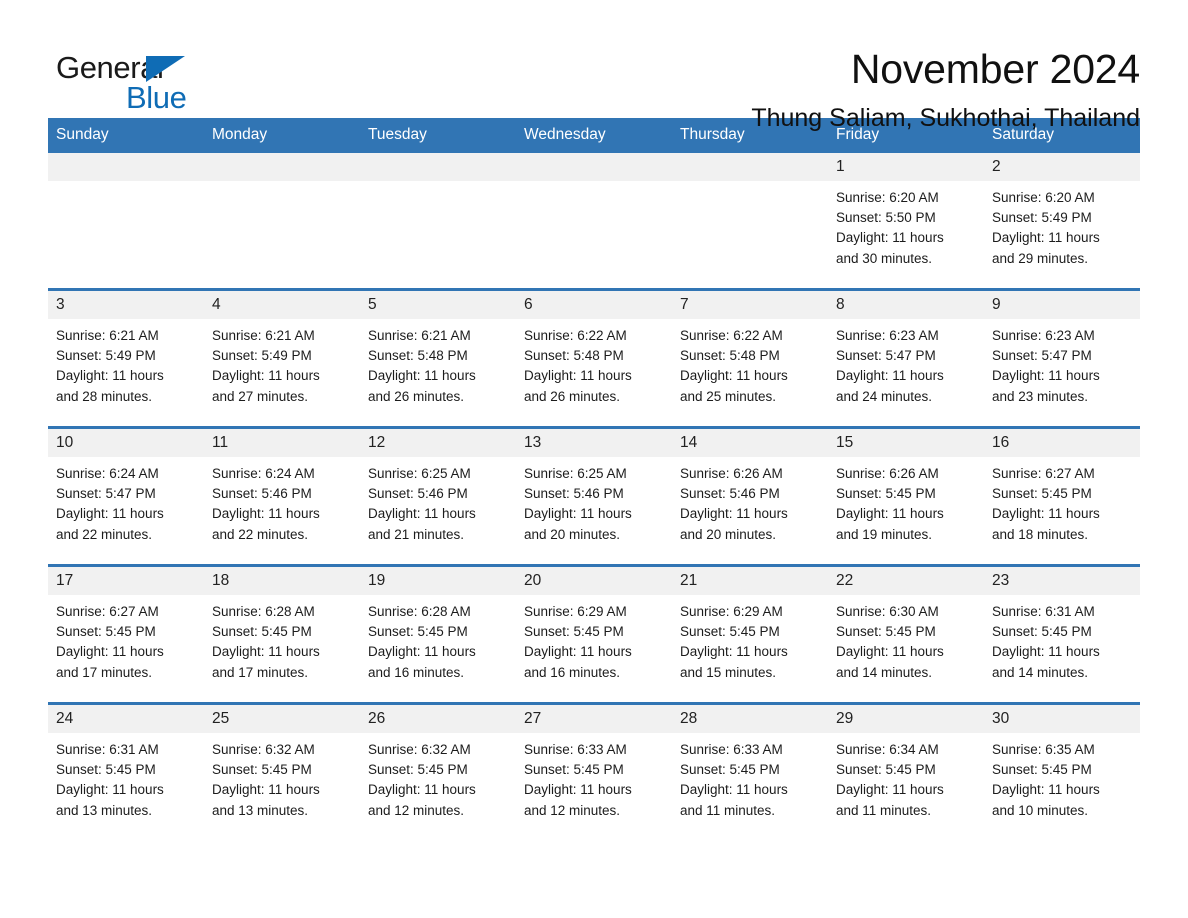 The image size is (1188, 918). I want to click on general-blue-logo: General Blue, so click(124, 79).